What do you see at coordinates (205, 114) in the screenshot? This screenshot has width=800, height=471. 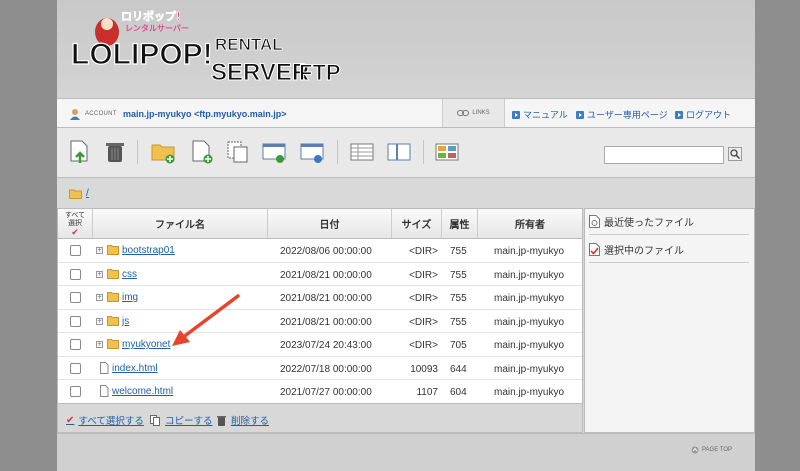 I see `account-name: main.jp-myukyo <ftp.myukyo.main.jp>` at bounding box center [205, 114].